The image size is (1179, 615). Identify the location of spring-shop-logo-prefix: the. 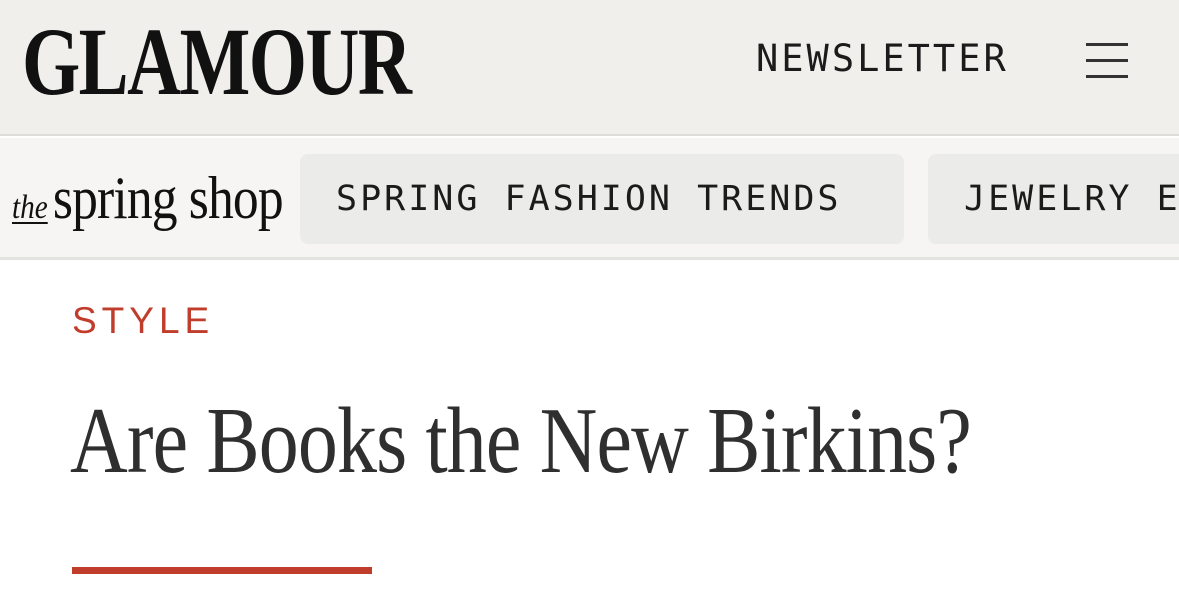
(30, 207).